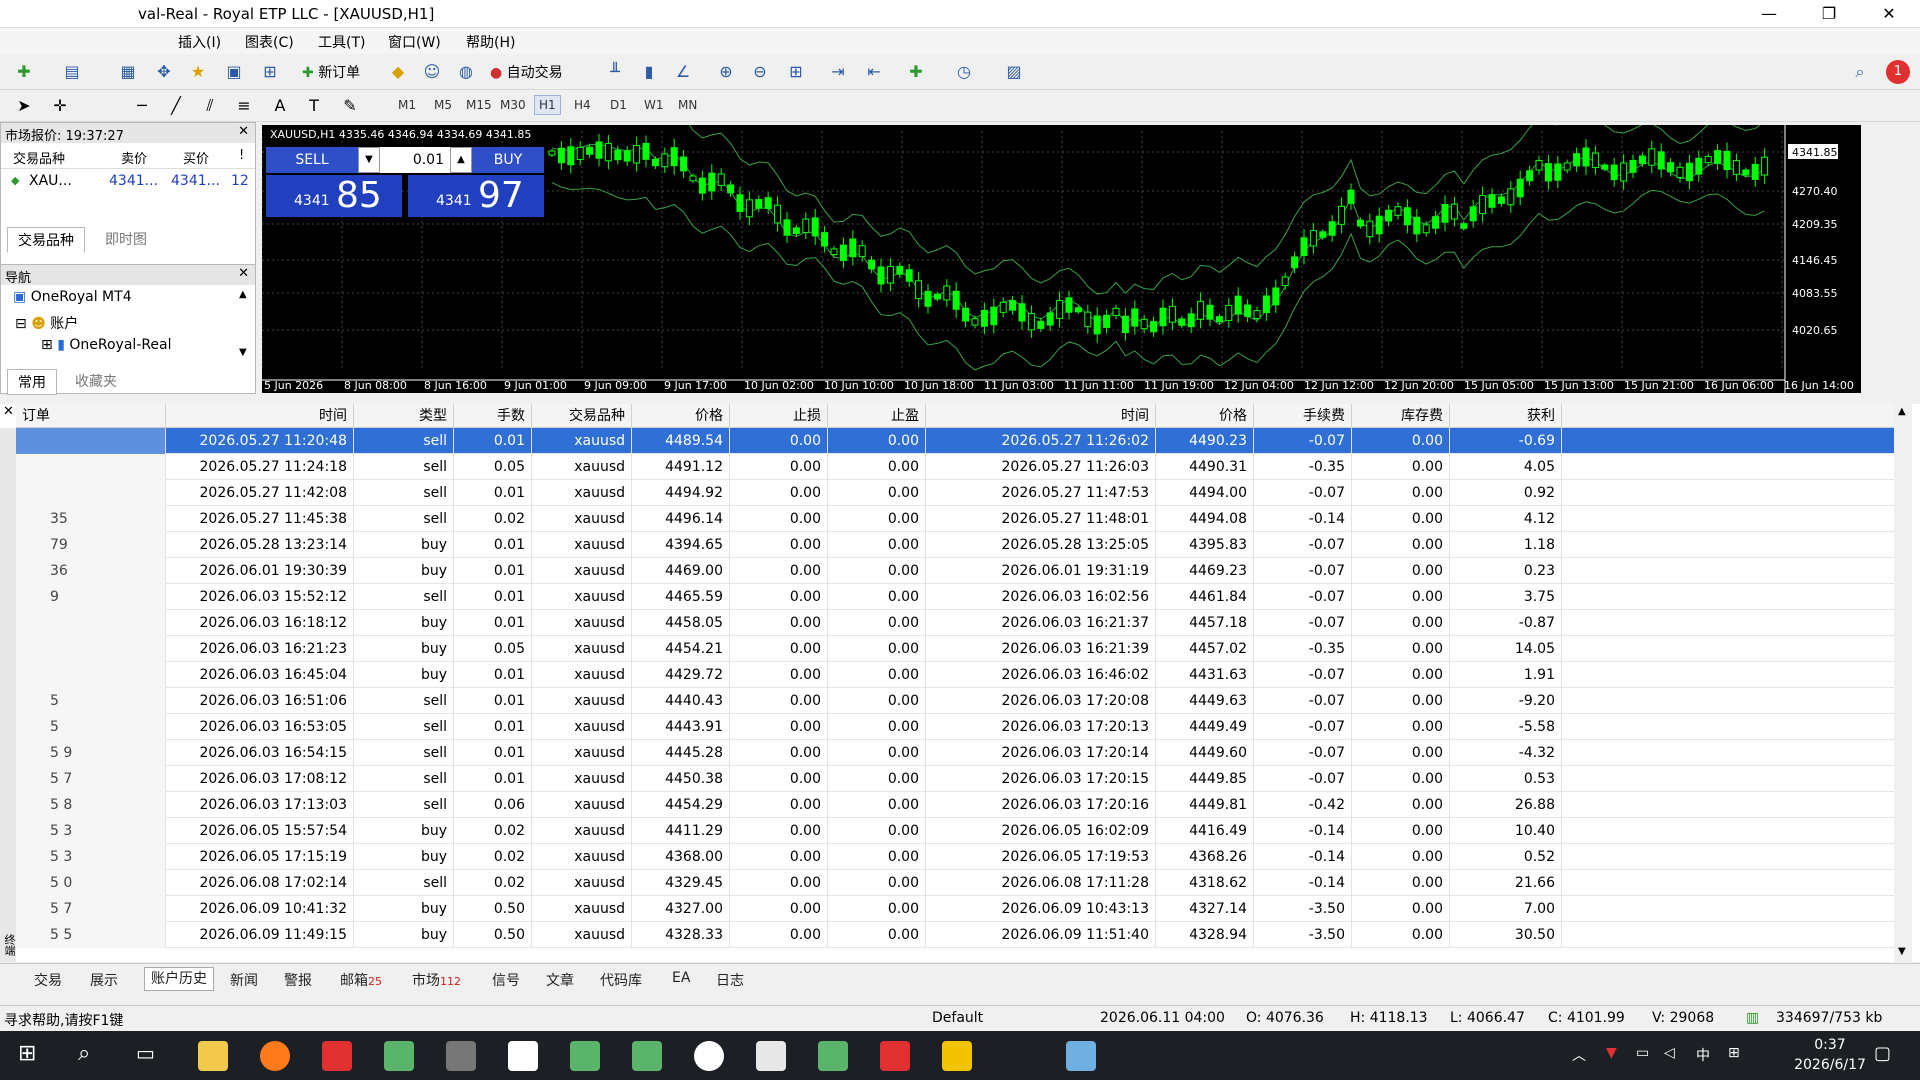  I want to click on tf-mn: MN, so click(687, 105).